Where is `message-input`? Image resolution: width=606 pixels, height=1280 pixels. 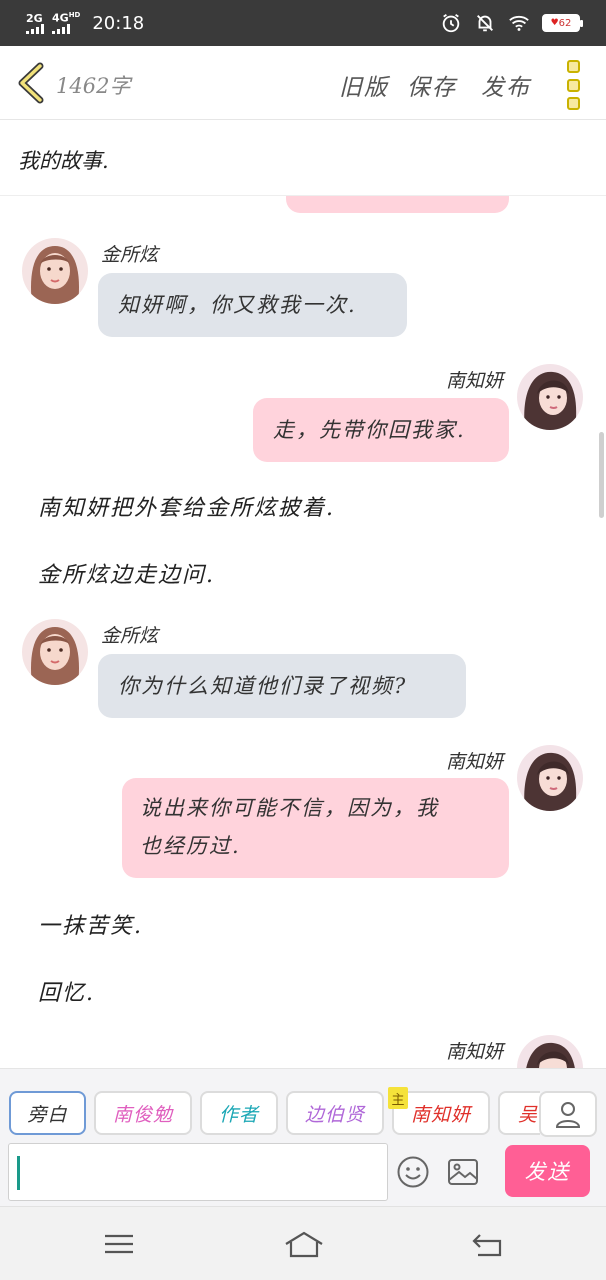 message-input is located at coordinates (198, 1172).